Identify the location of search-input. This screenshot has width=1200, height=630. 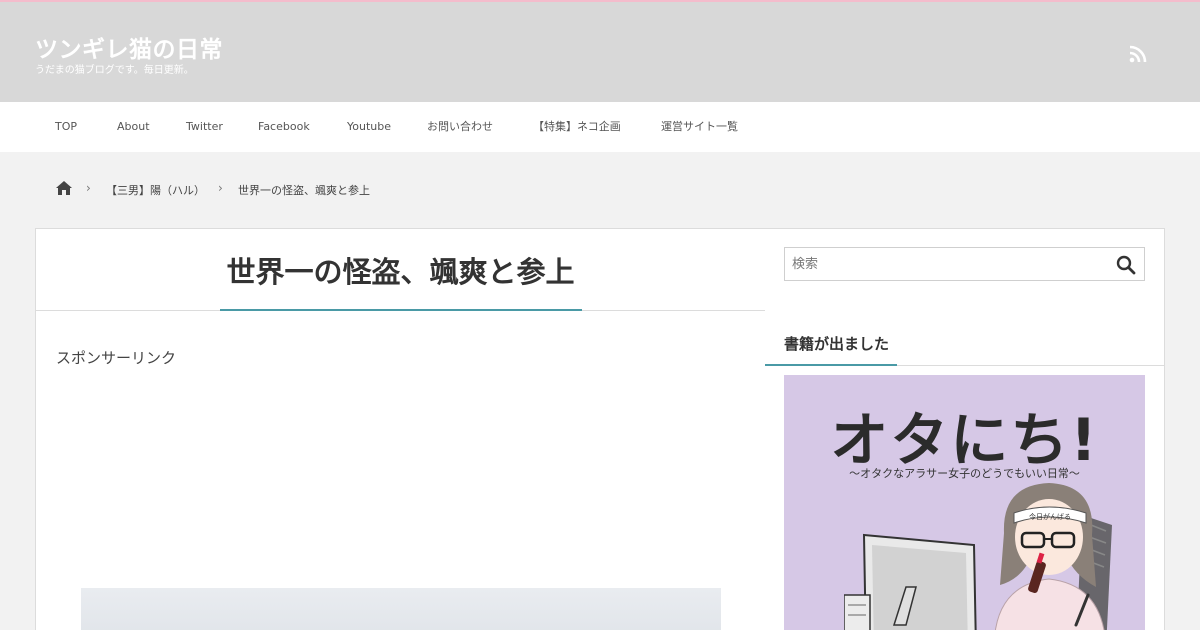
(945, 264).